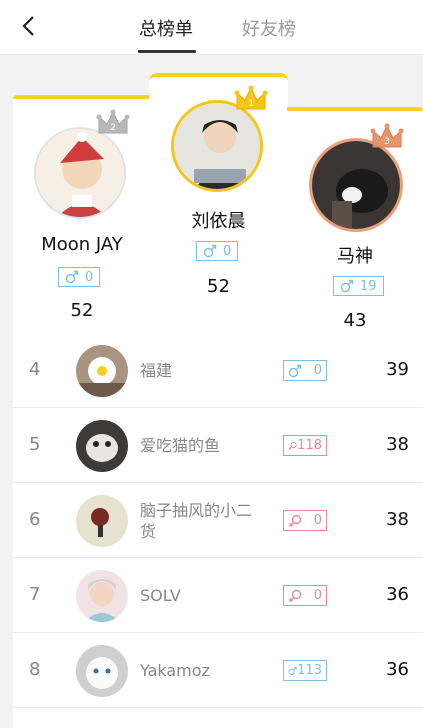  What do you see at coordinates (218, 670) in the screenshot?
I see `list-item: 8 Yakamoz 113 36` at bounding box center [218, 670].